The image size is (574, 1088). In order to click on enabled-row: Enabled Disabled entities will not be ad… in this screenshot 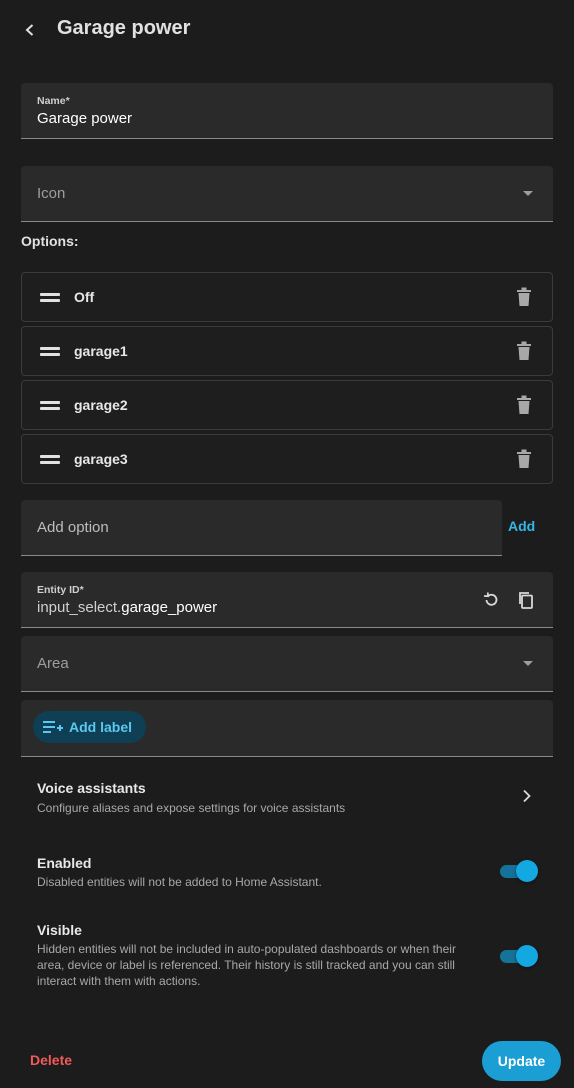, I will do `click(287, 871)`.